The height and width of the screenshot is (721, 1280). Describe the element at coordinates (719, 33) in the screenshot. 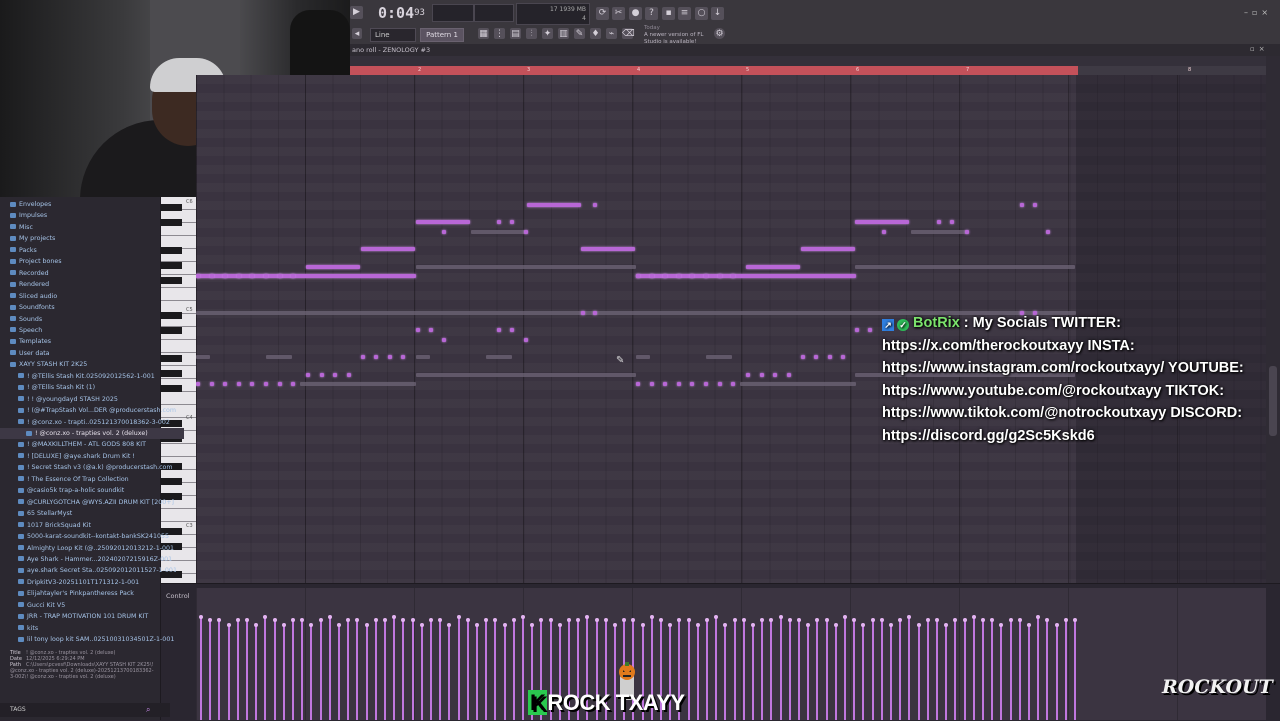

I see `settings-icon: ⚙` at that location.